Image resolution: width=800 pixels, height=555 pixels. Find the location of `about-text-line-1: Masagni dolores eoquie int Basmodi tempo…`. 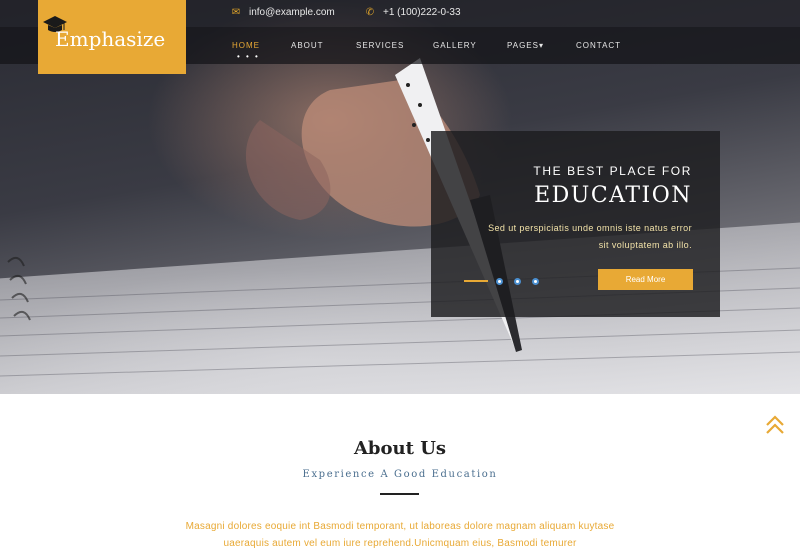

about-text-line-1: Masagni dolores eoquie int Basmodi tempo… is located at coordinates (400, 526).